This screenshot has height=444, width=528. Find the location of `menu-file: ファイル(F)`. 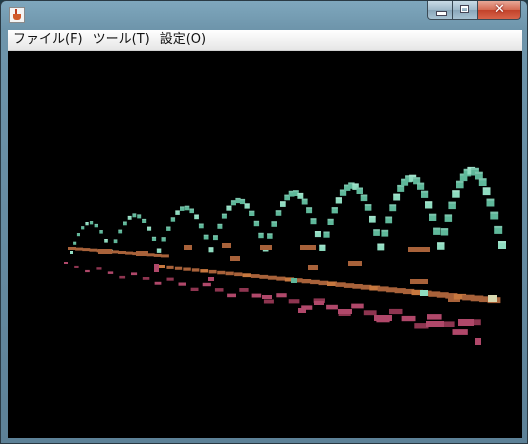

menu-file: ファイル(F) is located at coordinates (48, 40).